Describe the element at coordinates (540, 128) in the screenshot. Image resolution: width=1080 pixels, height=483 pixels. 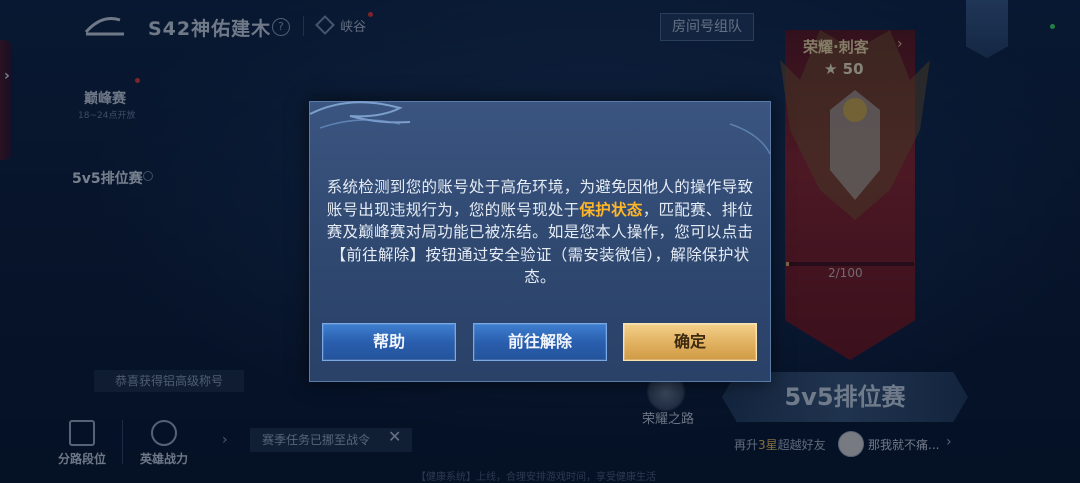
I see `cloud-ornament-icon` at that location.